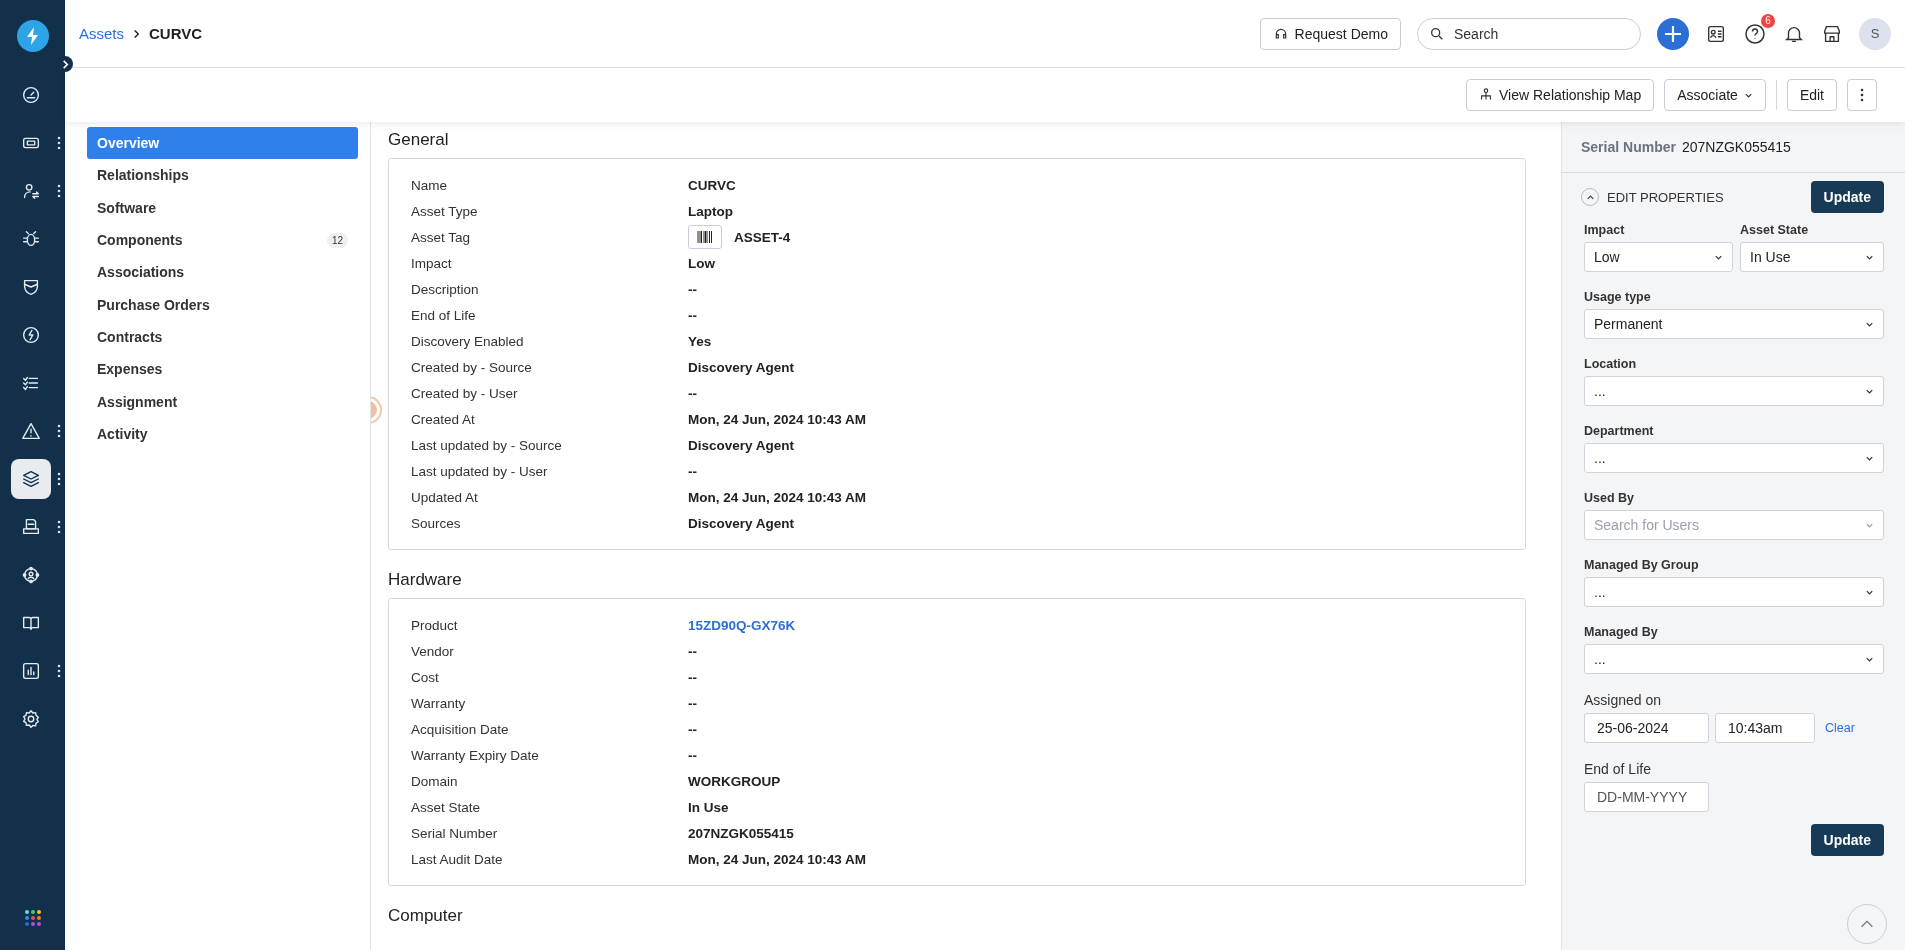  I want to click on field-value: Low, so click(701, 263).